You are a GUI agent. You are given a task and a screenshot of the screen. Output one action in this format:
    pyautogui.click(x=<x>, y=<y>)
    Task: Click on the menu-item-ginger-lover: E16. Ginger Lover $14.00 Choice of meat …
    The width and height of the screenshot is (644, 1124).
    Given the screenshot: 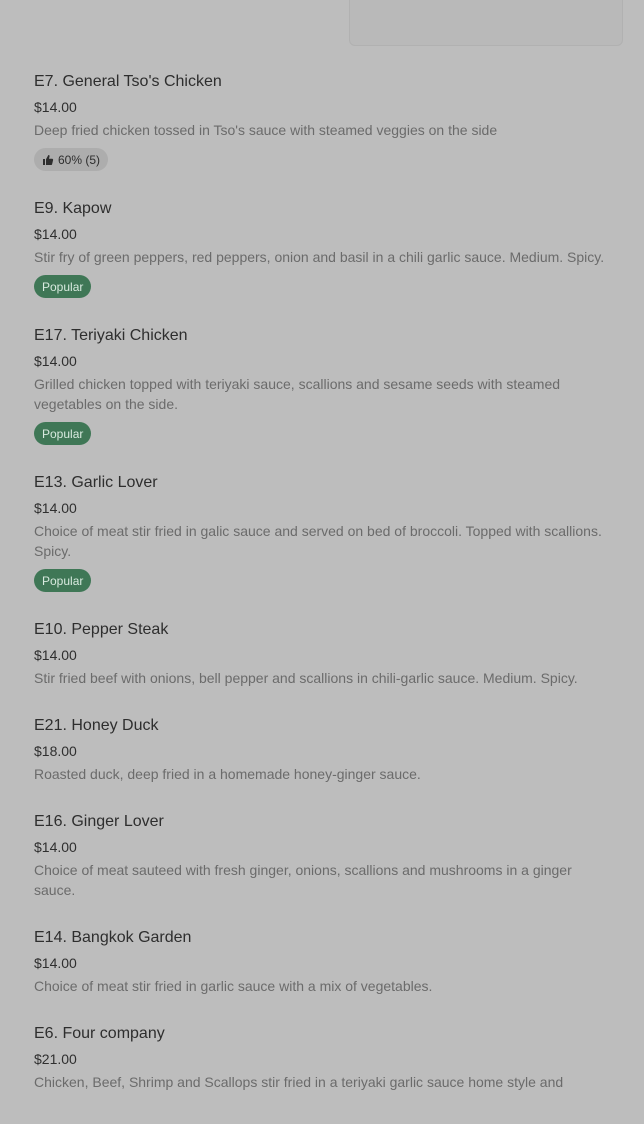 What is the action you would take?
    pyautogui.click(x=324, y=855)
    